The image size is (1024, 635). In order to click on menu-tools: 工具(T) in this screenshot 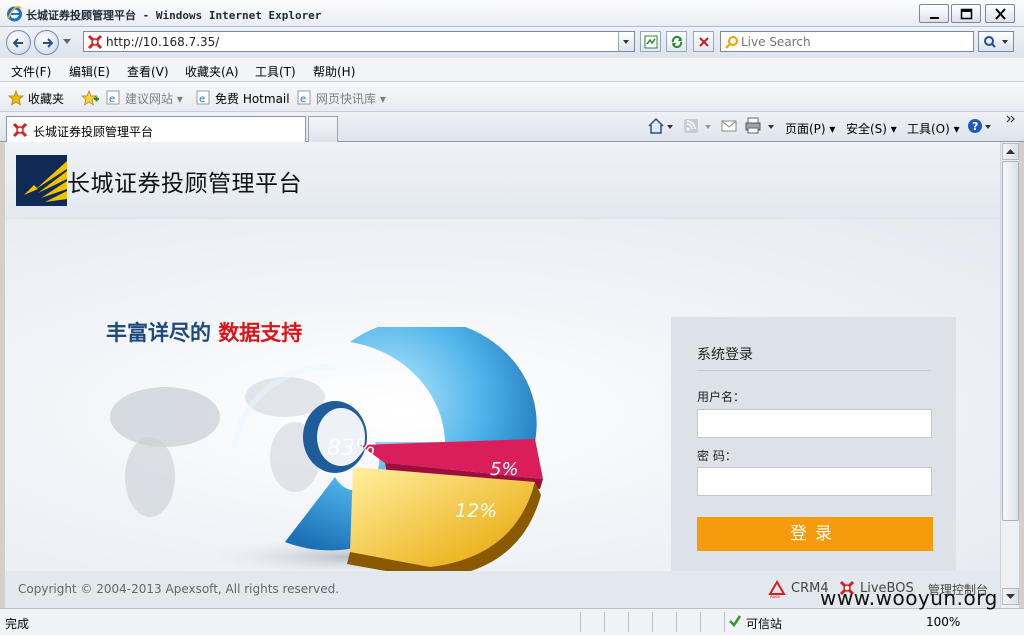, I will do `click(275, 71)`.